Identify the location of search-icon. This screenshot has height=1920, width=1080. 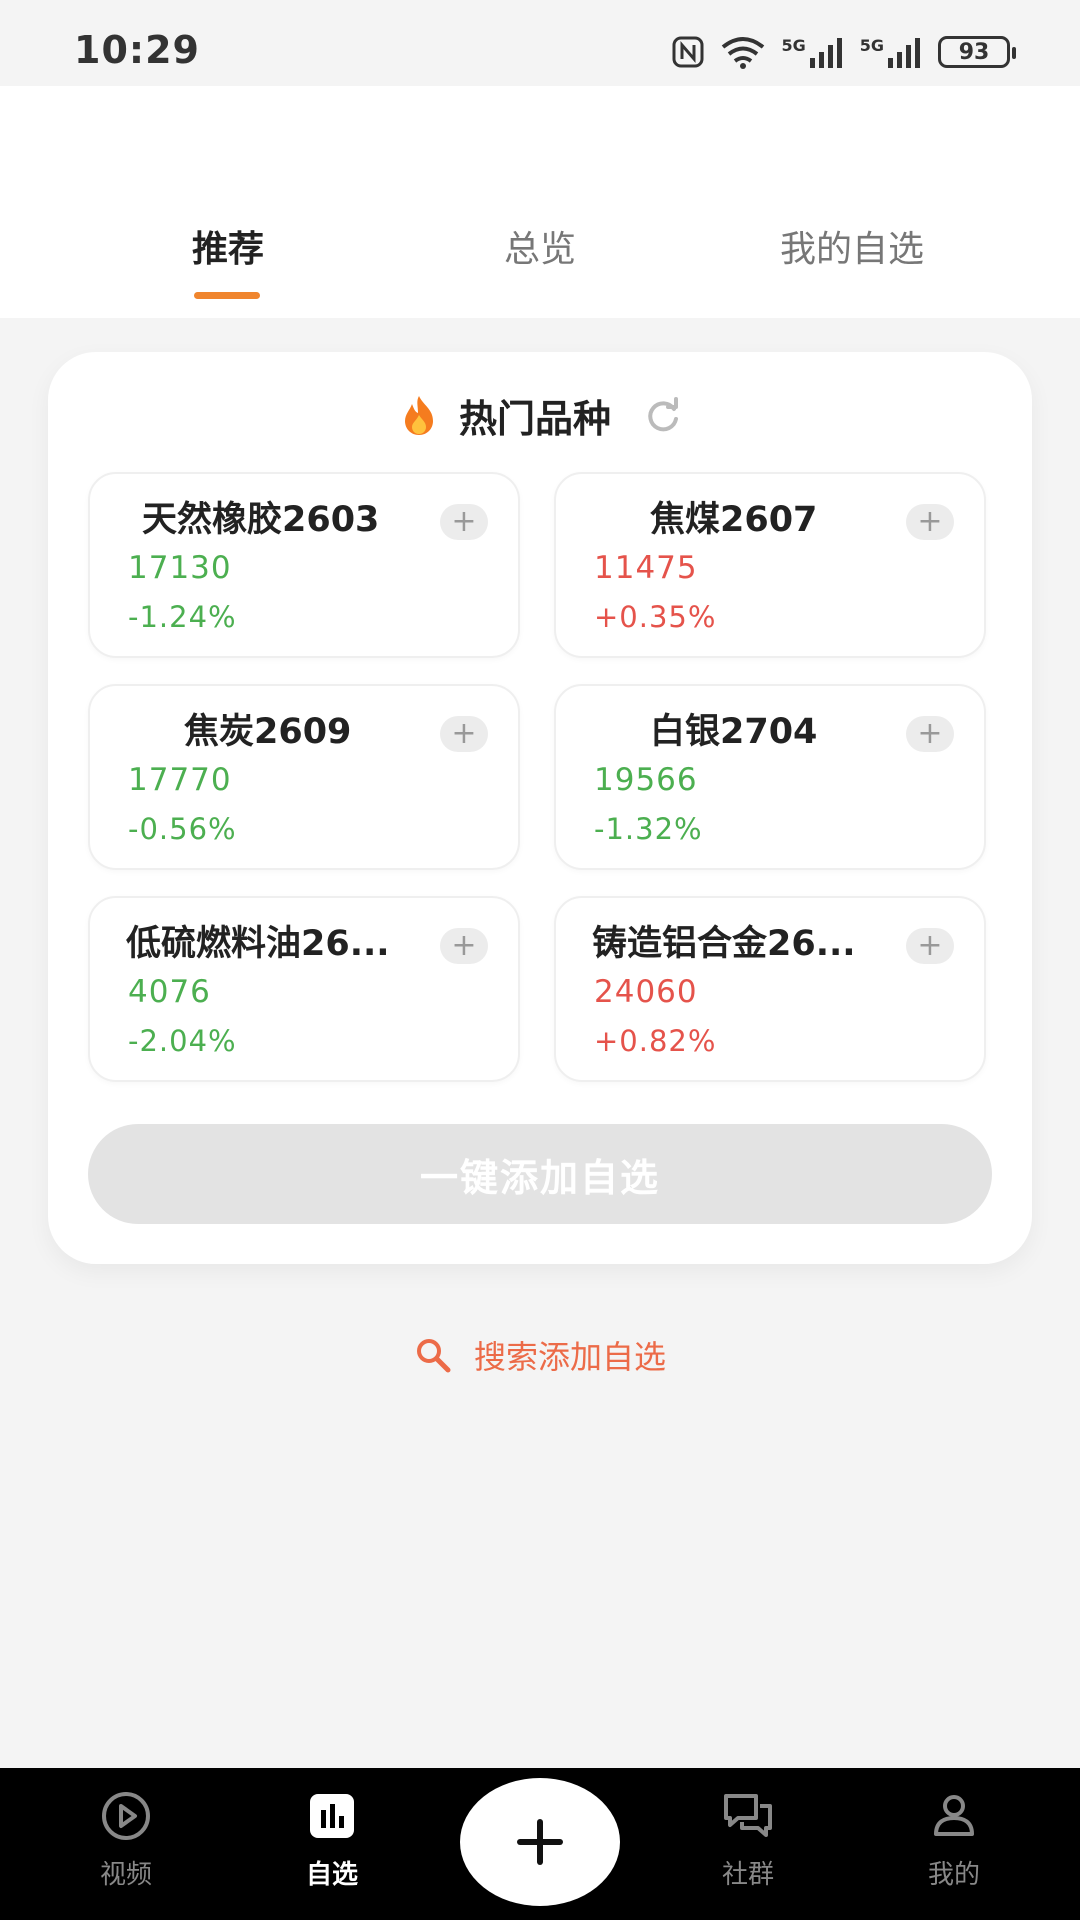
(433, 1356).